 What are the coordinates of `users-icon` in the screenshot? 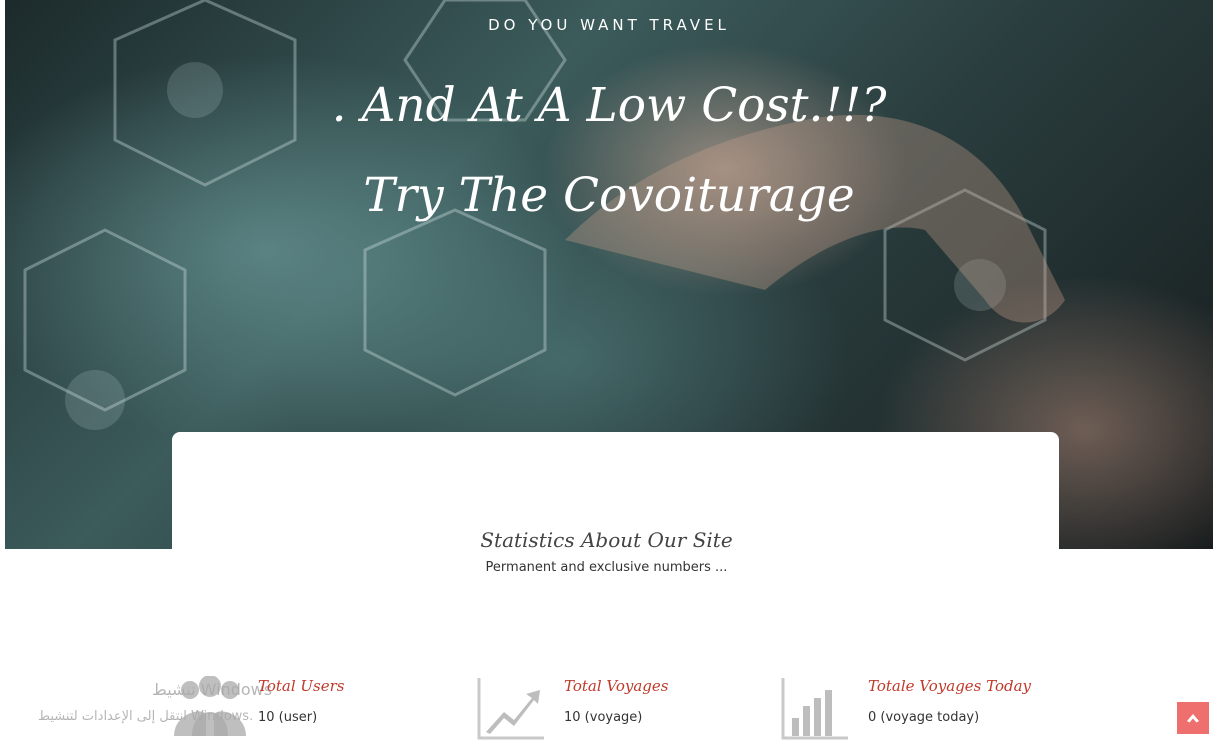 It's located at (210, 706).